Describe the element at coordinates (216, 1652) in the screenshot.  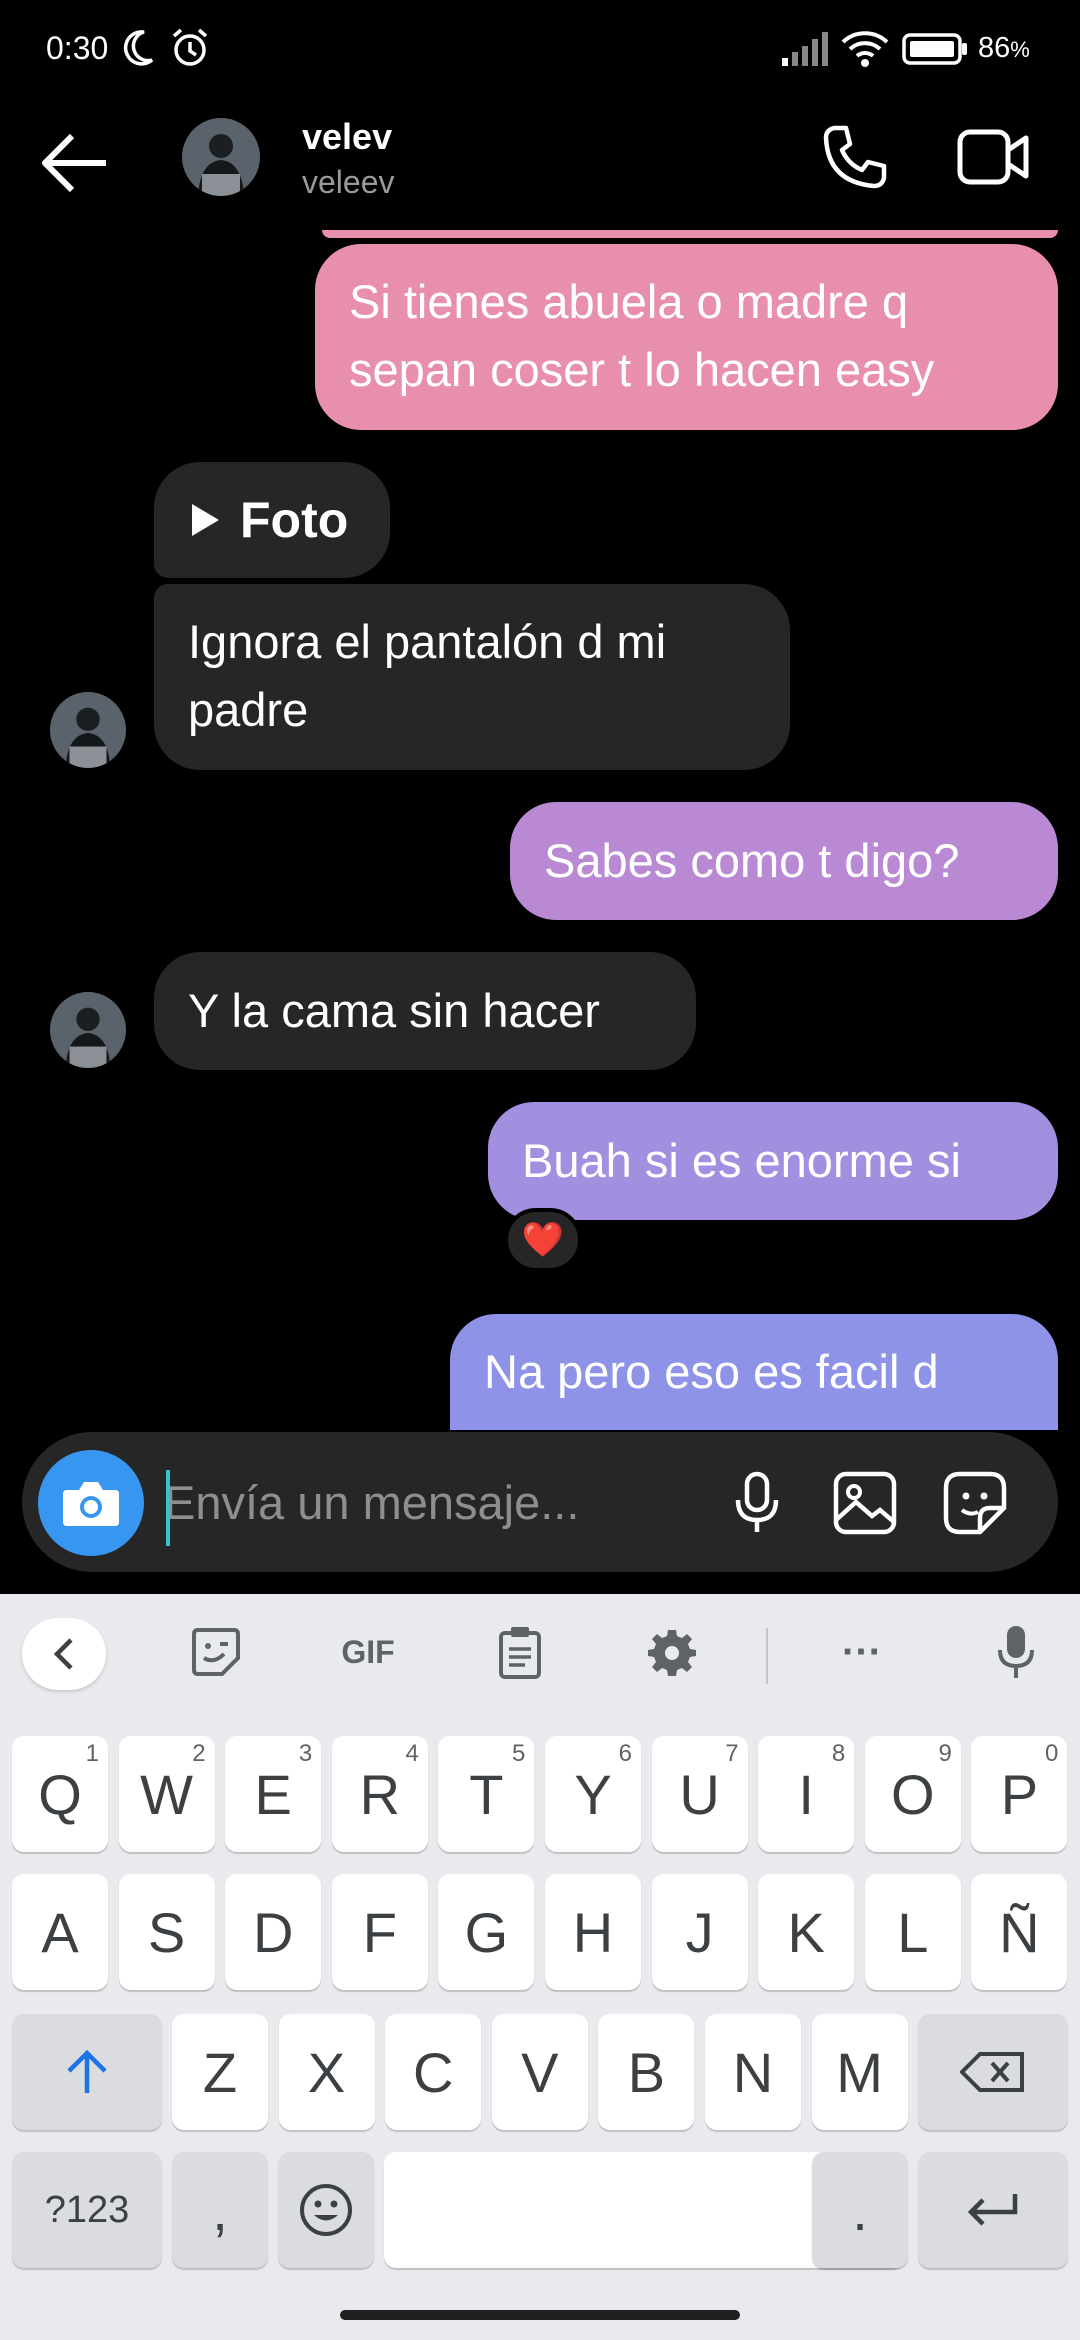
I see `sticker-toolbar-button` at that location.